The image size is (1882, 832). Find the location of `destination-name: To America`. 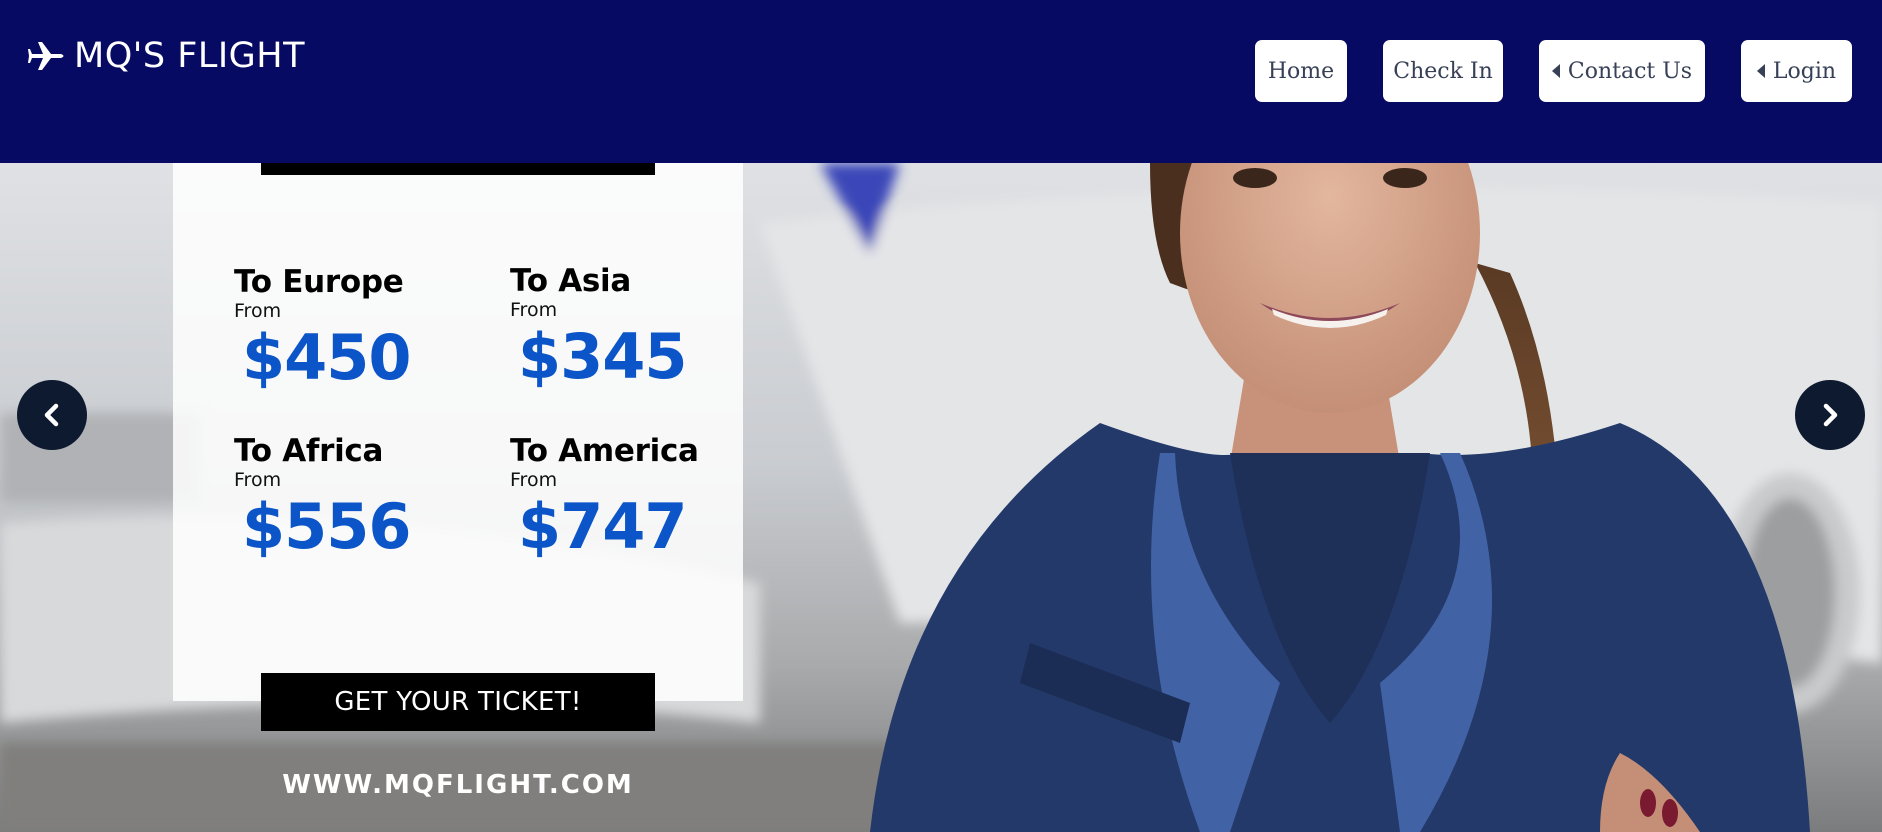

destination-name: To America is located at coordinates (604, 451).